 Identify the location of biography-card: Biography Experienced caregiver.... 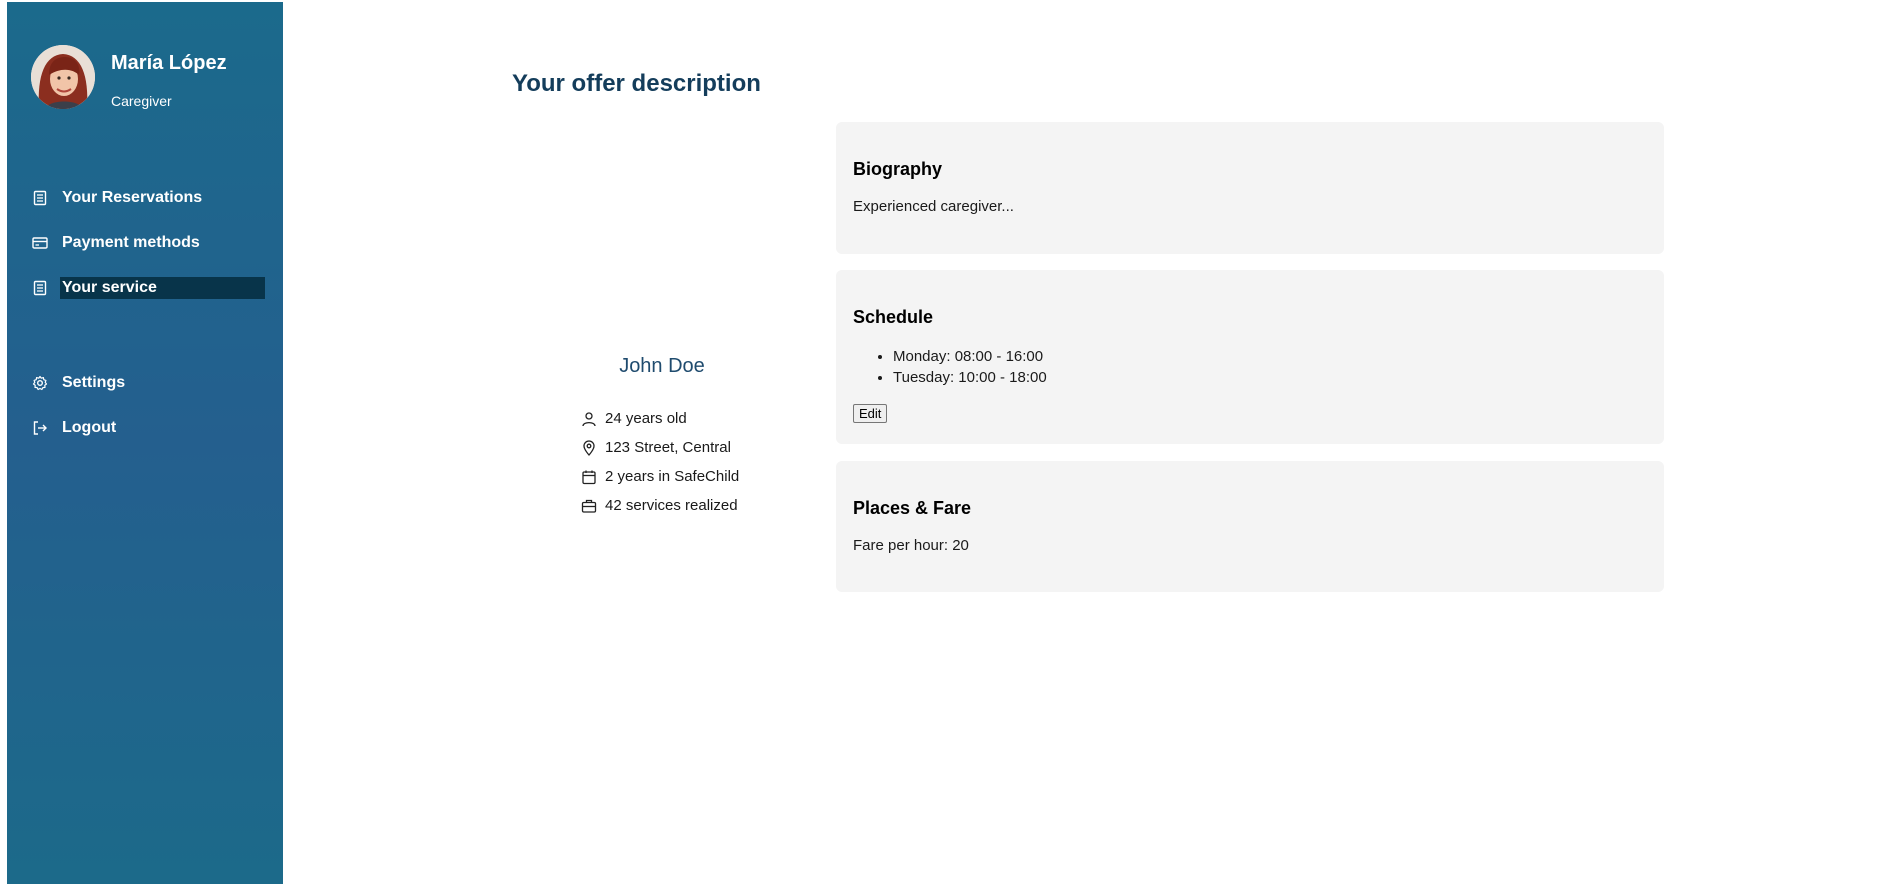
(1250, 188).